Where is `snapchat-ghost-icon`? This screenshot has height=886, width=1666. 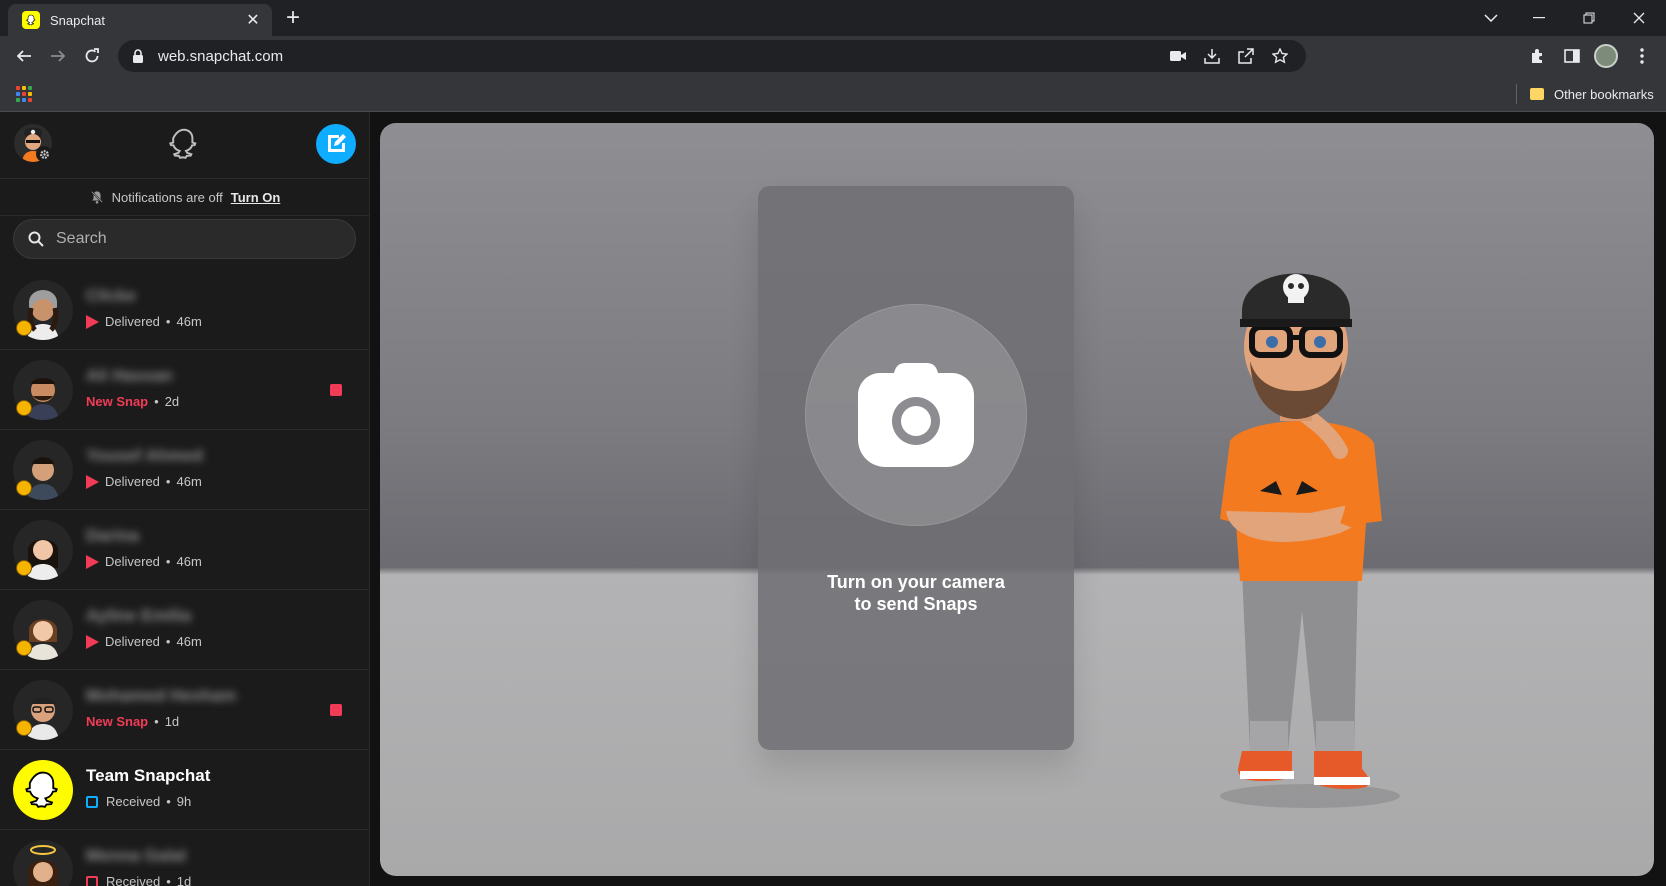
snapchat-ghost-icon is located at coordinates (184, 144).